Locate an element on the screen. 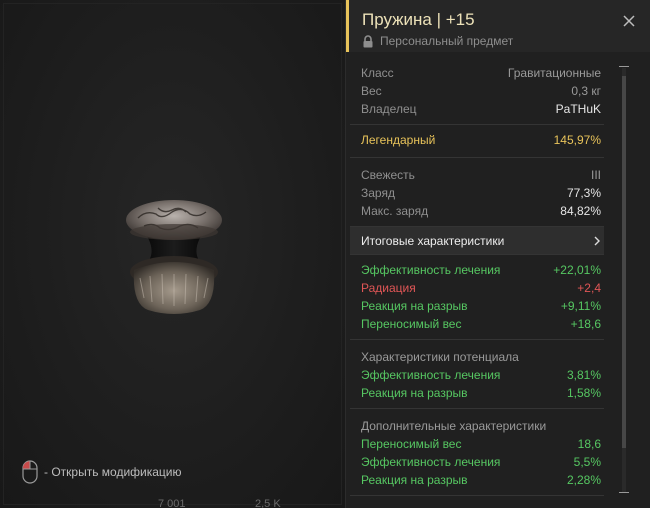 The width and height of the screenshot is (650, 508). stat-value: 3,81% is located at coordinates (583, 375).